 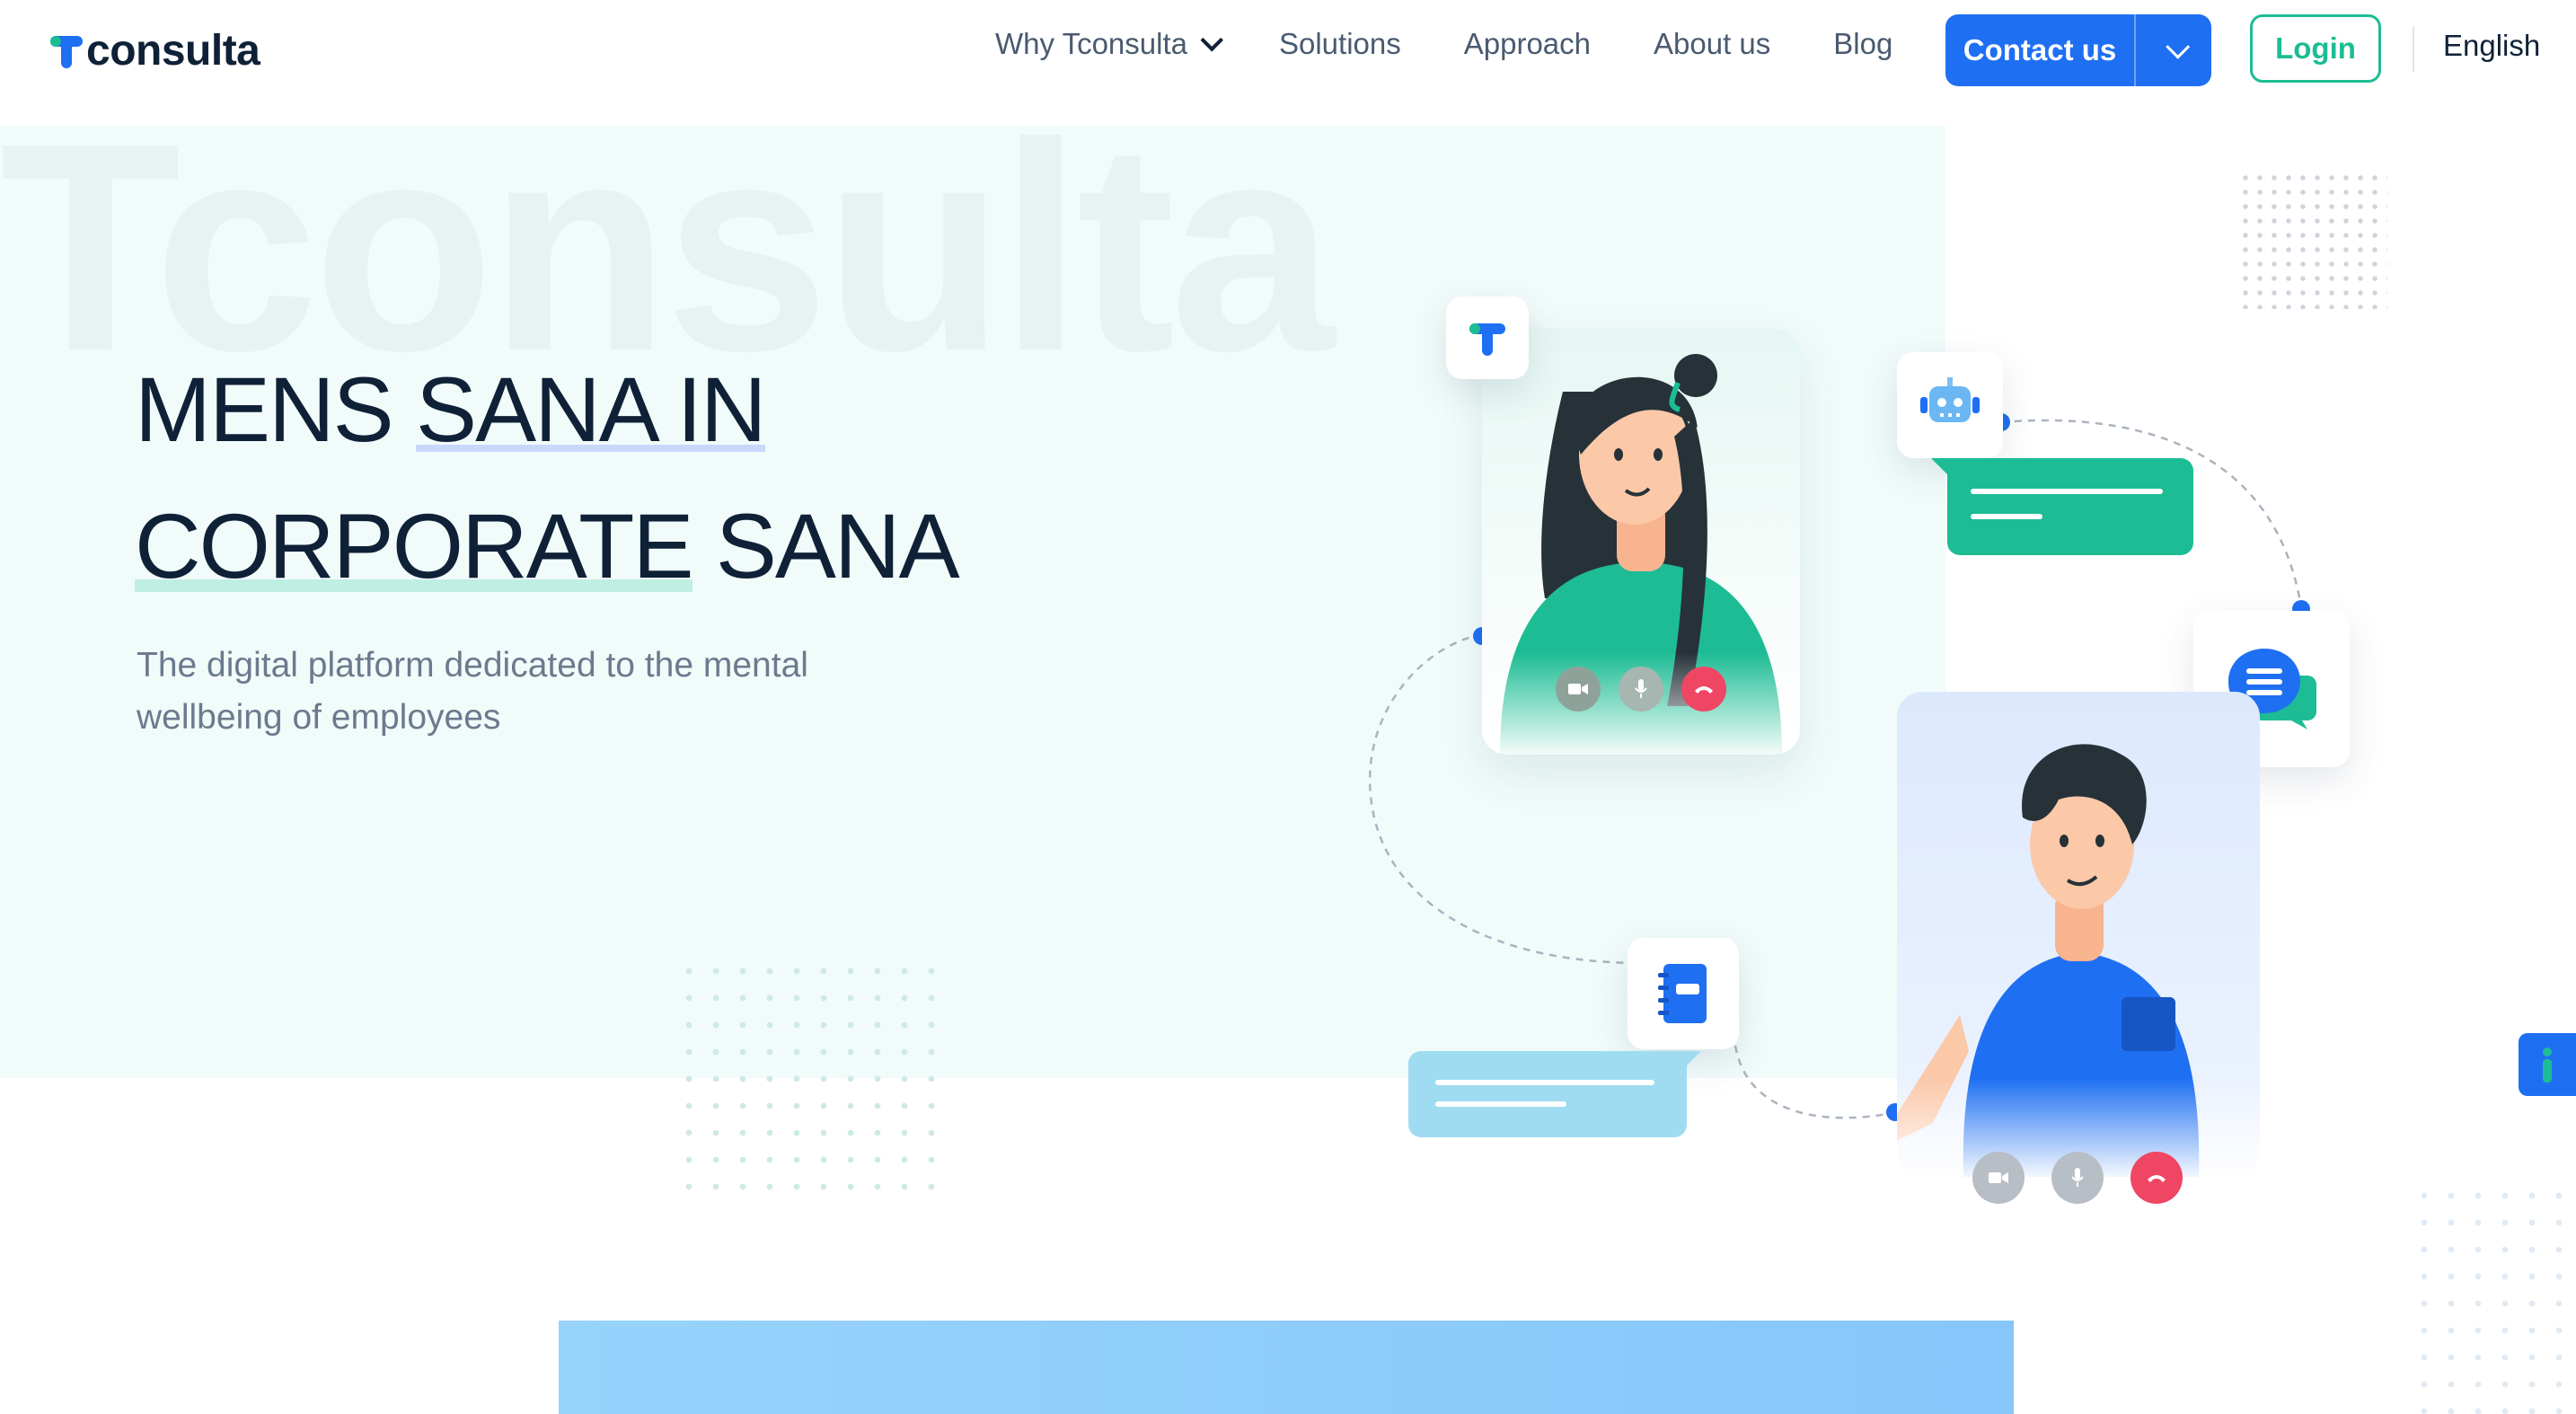 I want to click on headline-highlight-blue: SANA IN, so click(x=591, y=409).